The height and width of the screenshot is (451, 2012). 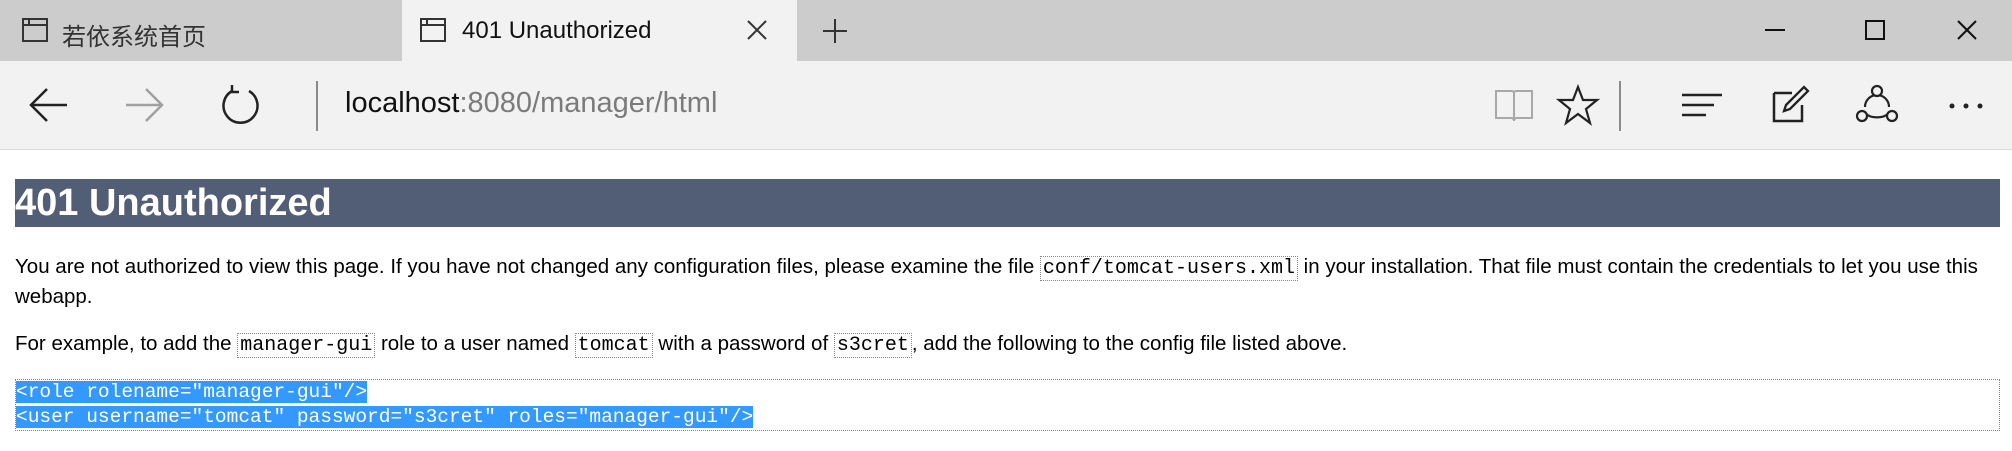 What do you see at coordinates (126, 343) in the screenshot?
I see `example-text: For example, to add the` at bounding box center [126, 343].